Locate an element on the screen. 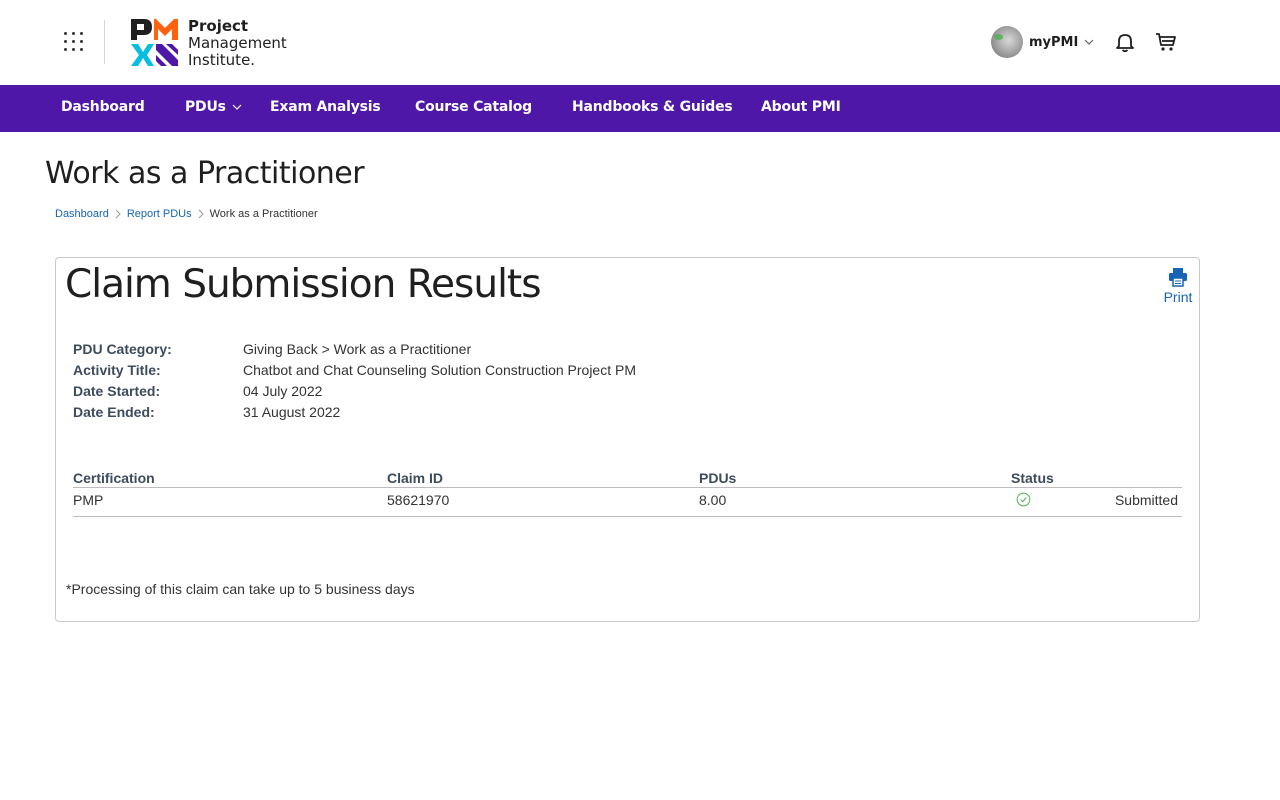 The height and width of the screenshot is (800, 1280). apps-grid-icon is located at coordinates (74, 42).